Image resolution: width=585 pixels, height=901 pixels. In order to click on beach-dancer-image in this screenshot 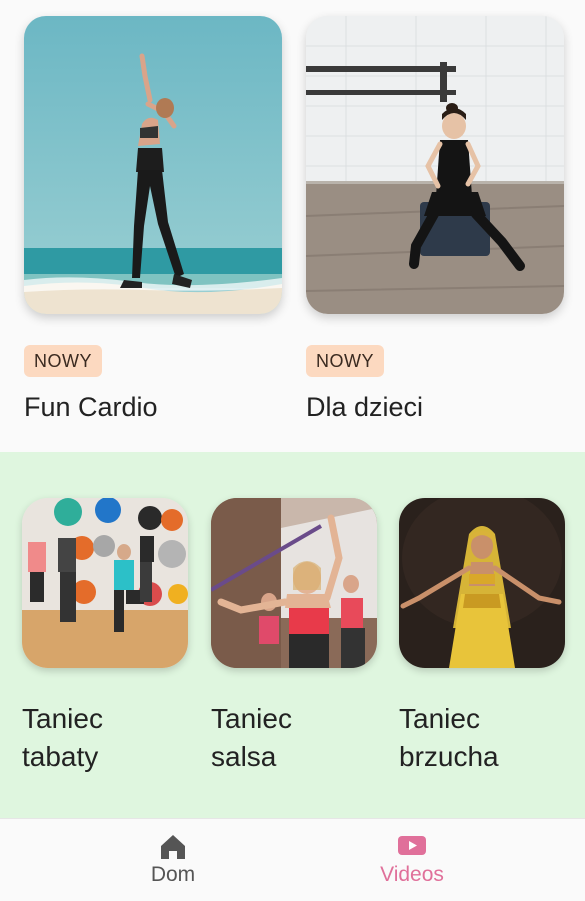, I will do `click(153, 165)`.